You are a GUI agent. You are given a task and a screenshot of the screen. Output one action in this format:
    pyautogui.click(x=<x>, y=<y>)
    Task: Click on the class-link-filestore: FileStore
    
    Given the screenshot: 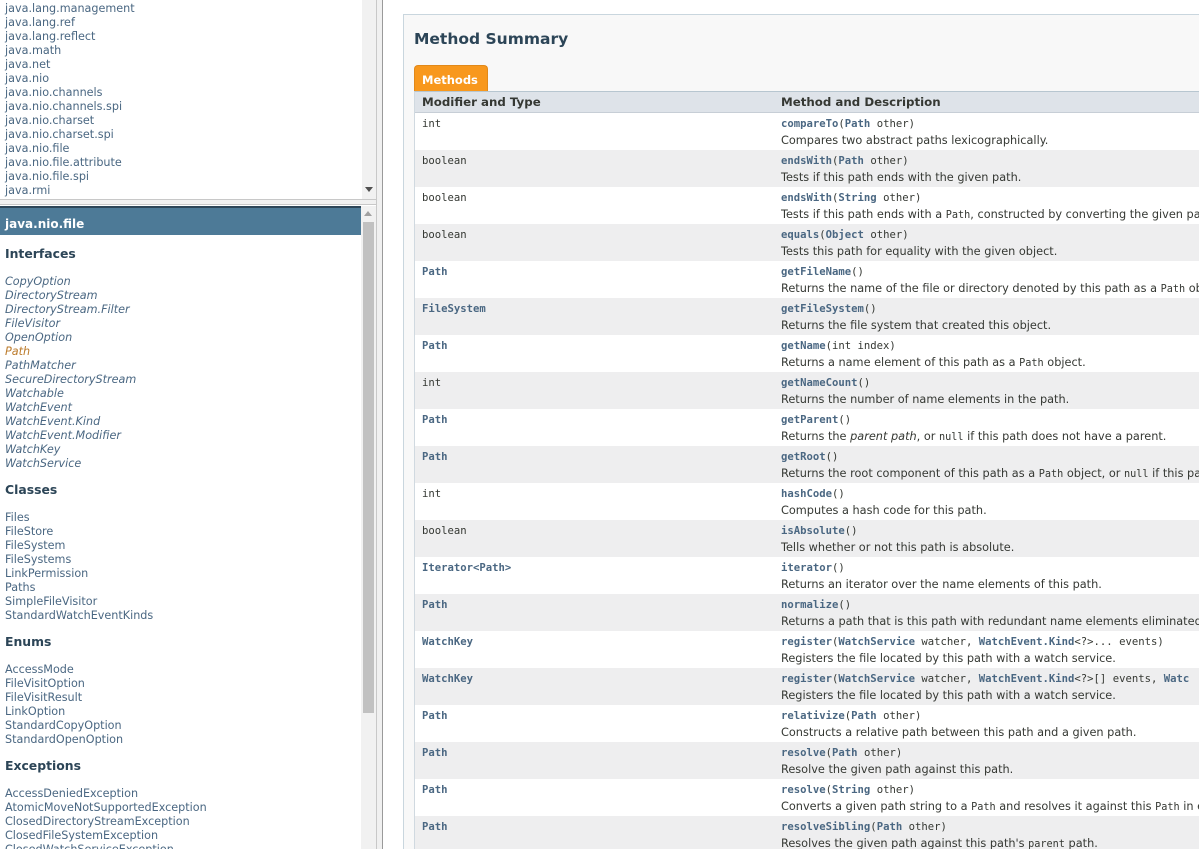 What is the action you would take?
    pyautogui.click(x=79, y=532)
    